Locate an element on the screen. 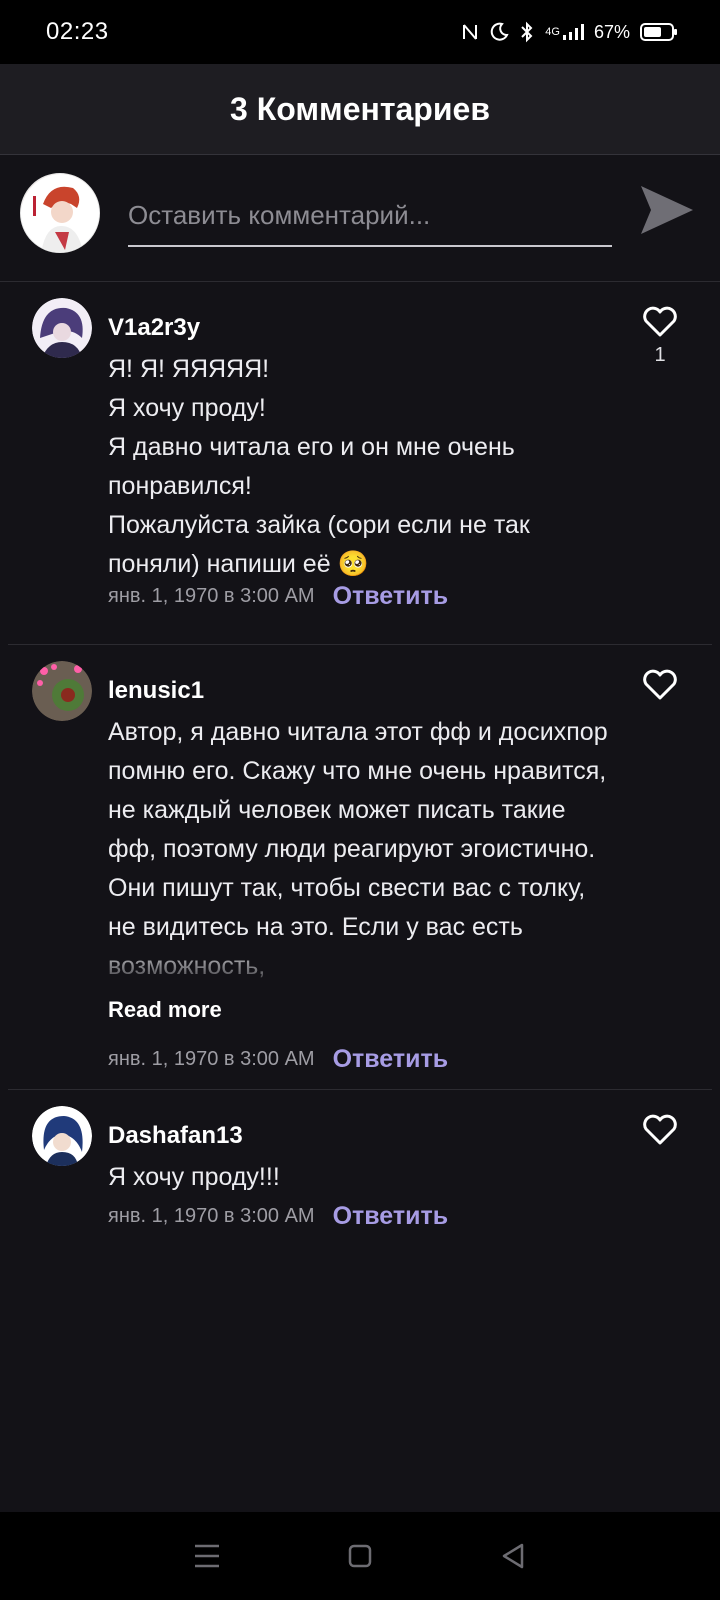 Image resolution: width=720 pixels, height=1600 pixels. status-icons: 4G 67% is located at coordinates (569, 32).